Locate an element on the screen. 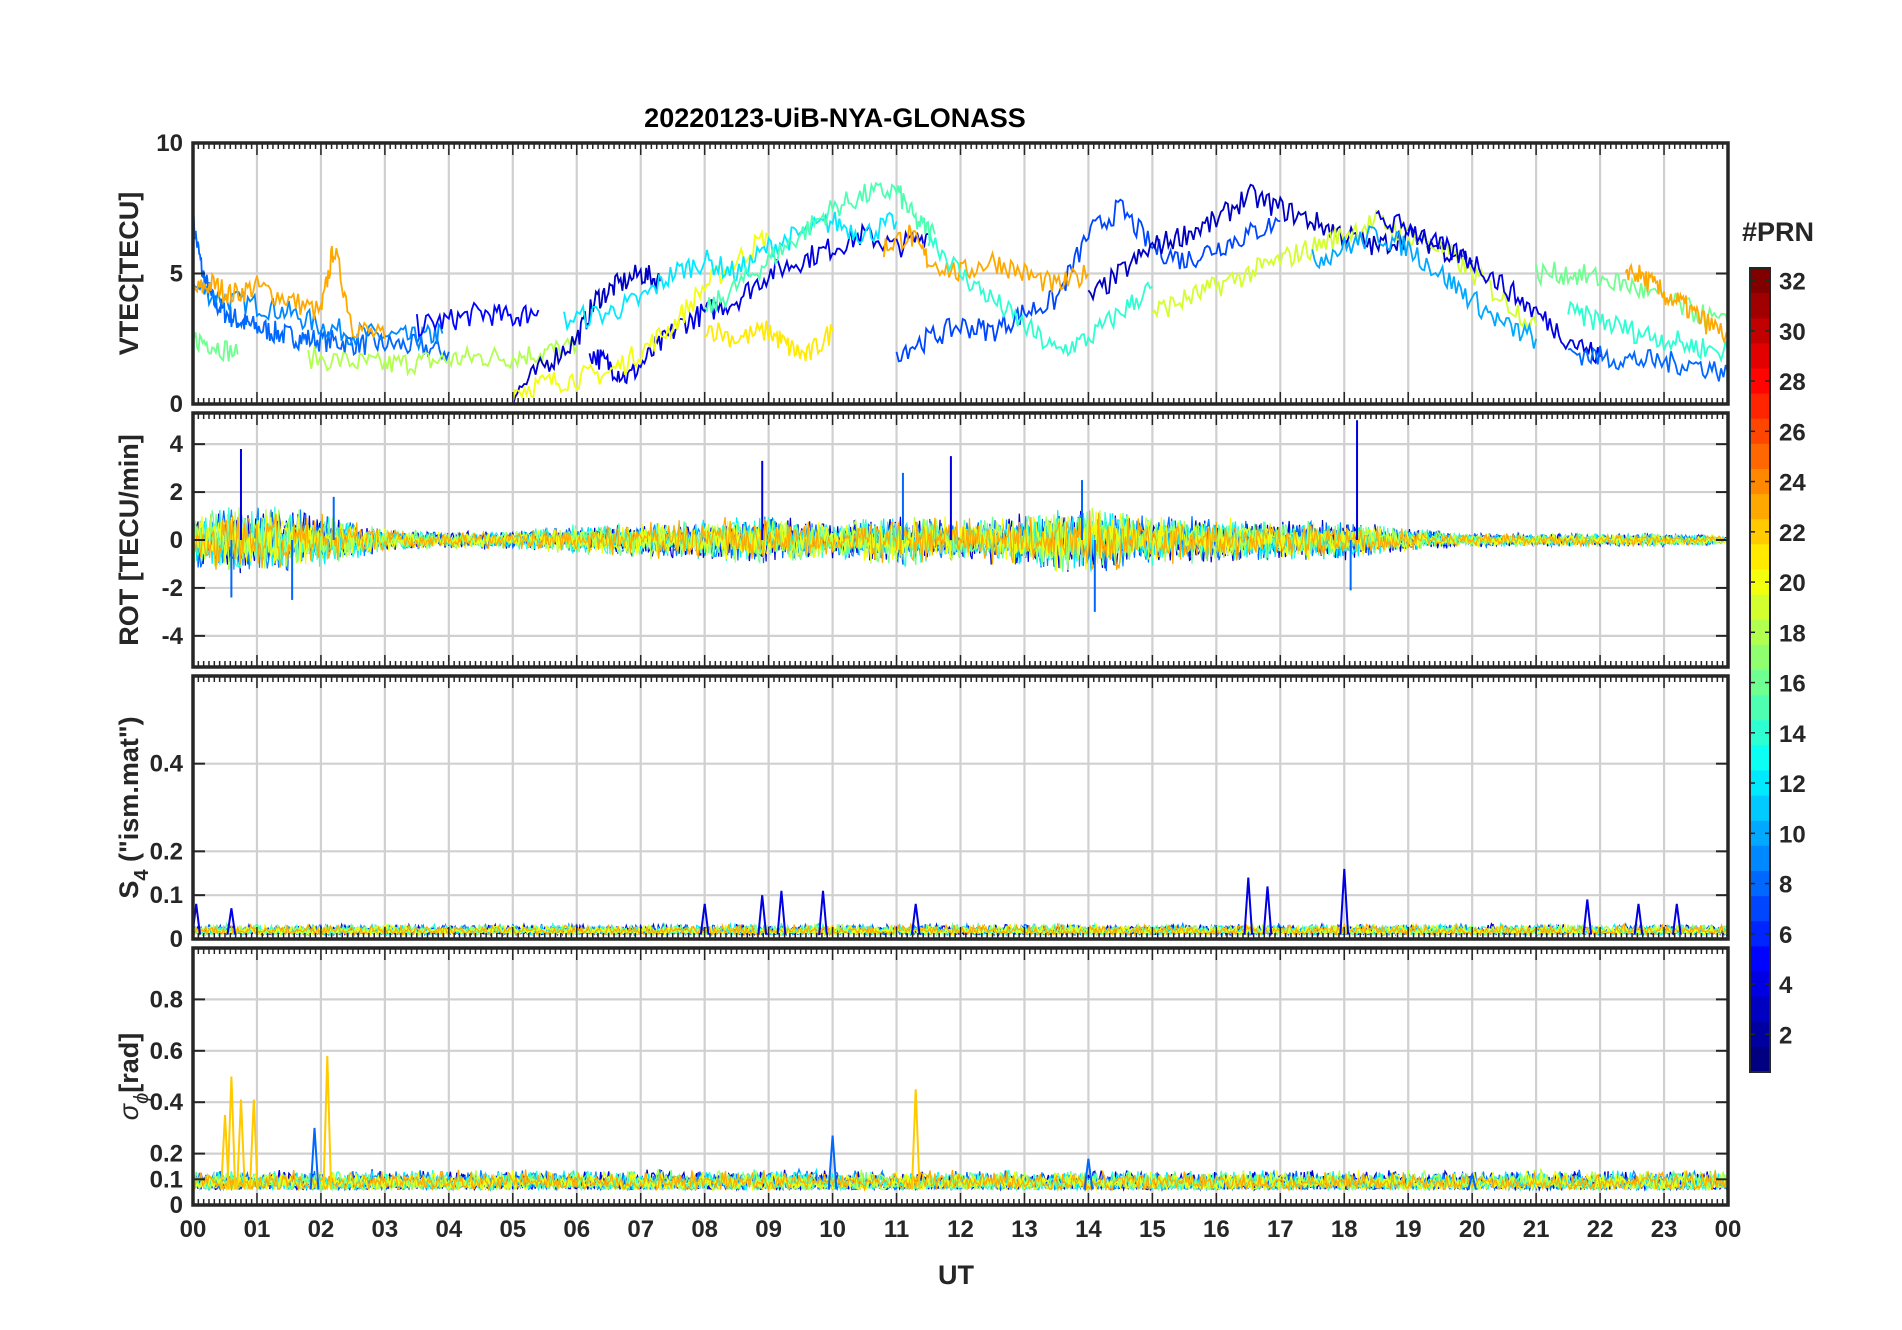 The image size is (1902, 1330). x-tick-label: 13 is located at coordinates (1024, 1229).